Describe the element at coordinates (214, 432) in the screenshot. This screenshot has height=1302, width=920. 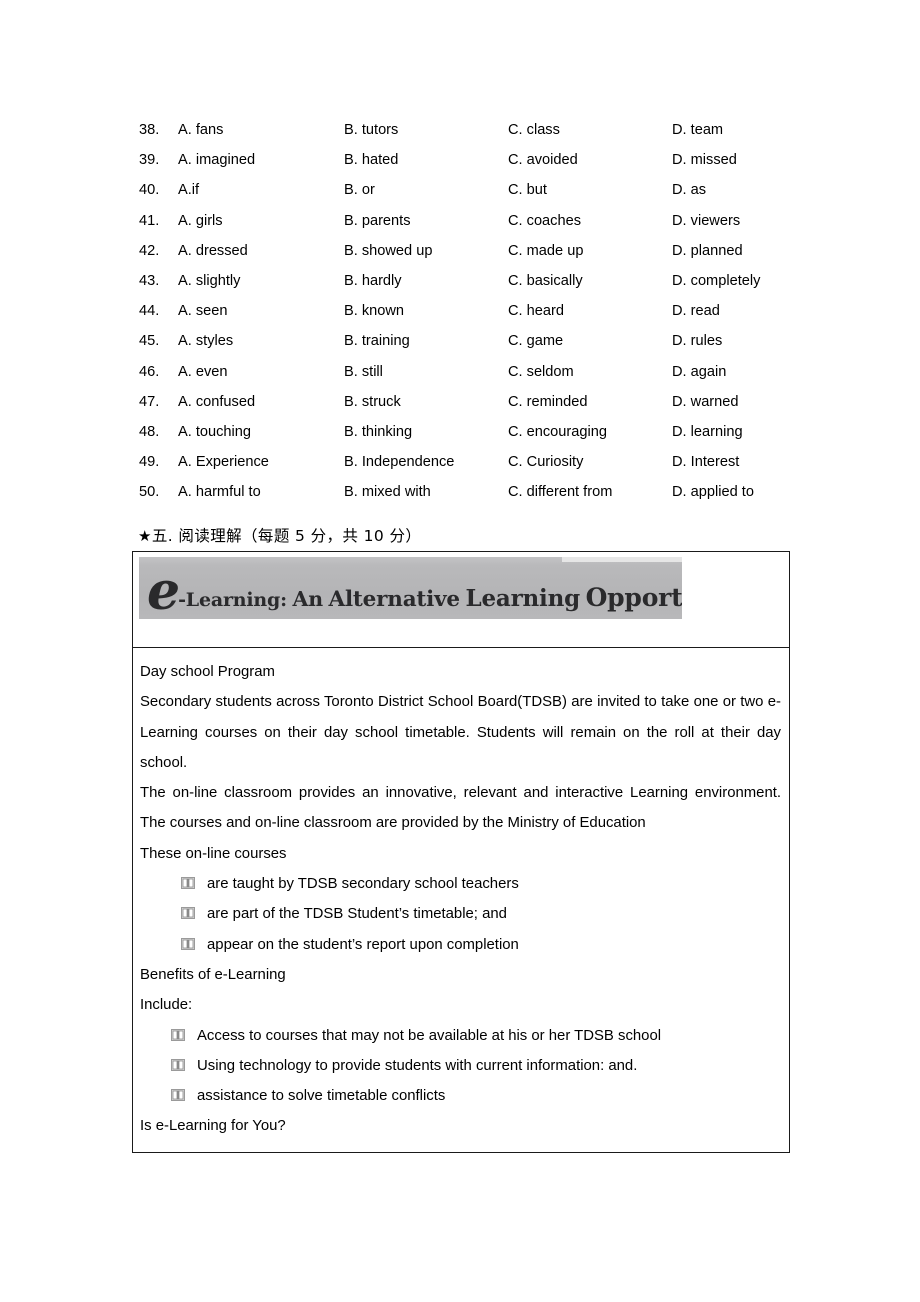
I see `option-a: A. touching` at that location.